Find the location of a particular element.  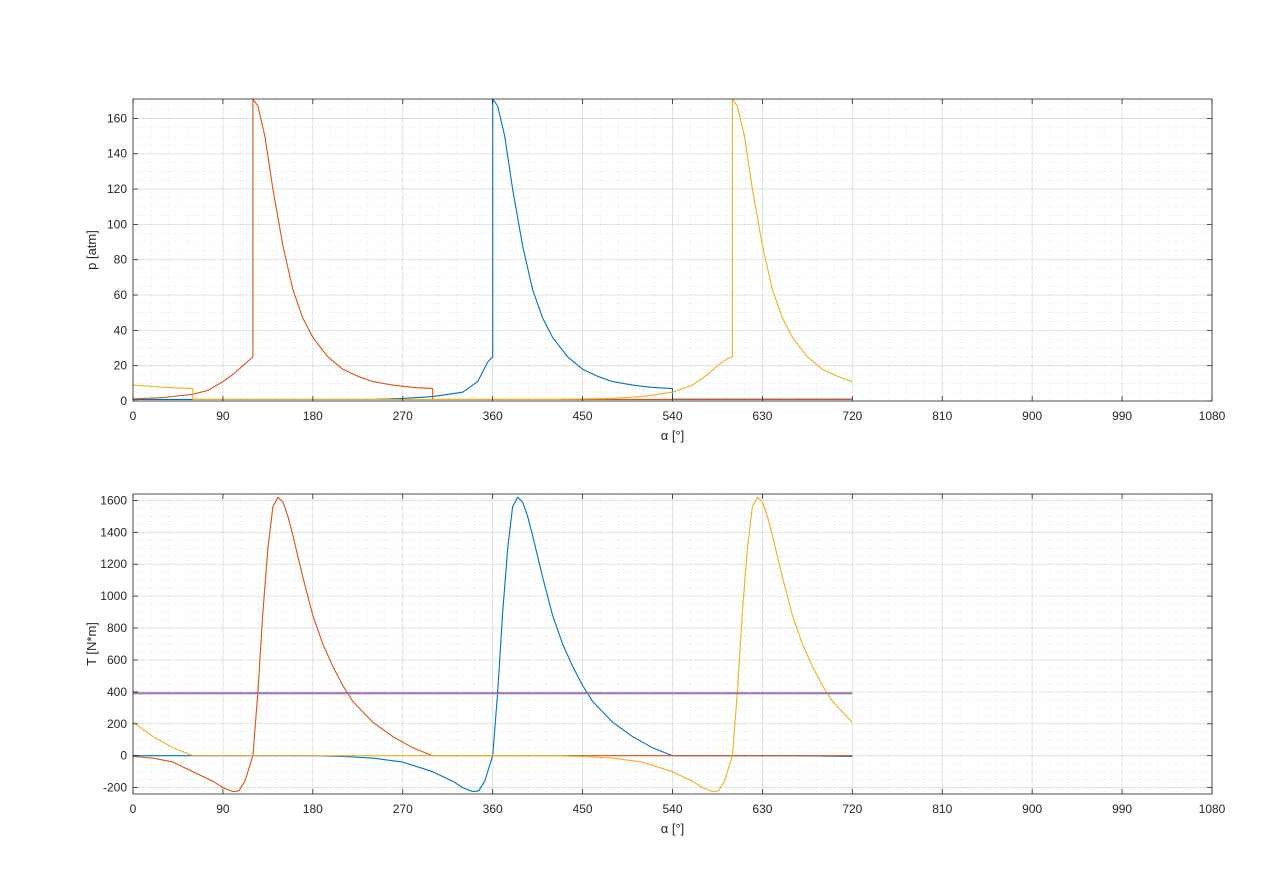

y-axis-label: p [atm] is located at coordinates (91, 250).